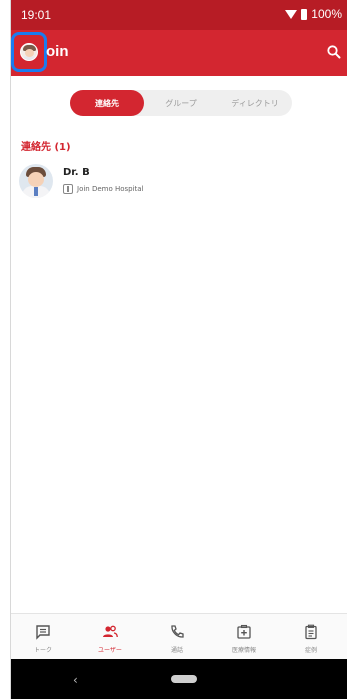 This screenshot has width=347, height=699. What do you see at coordinates (310, 650) in the screenshot?
I see `nav-label-cases: 症例` at bounding box center [310, 650].